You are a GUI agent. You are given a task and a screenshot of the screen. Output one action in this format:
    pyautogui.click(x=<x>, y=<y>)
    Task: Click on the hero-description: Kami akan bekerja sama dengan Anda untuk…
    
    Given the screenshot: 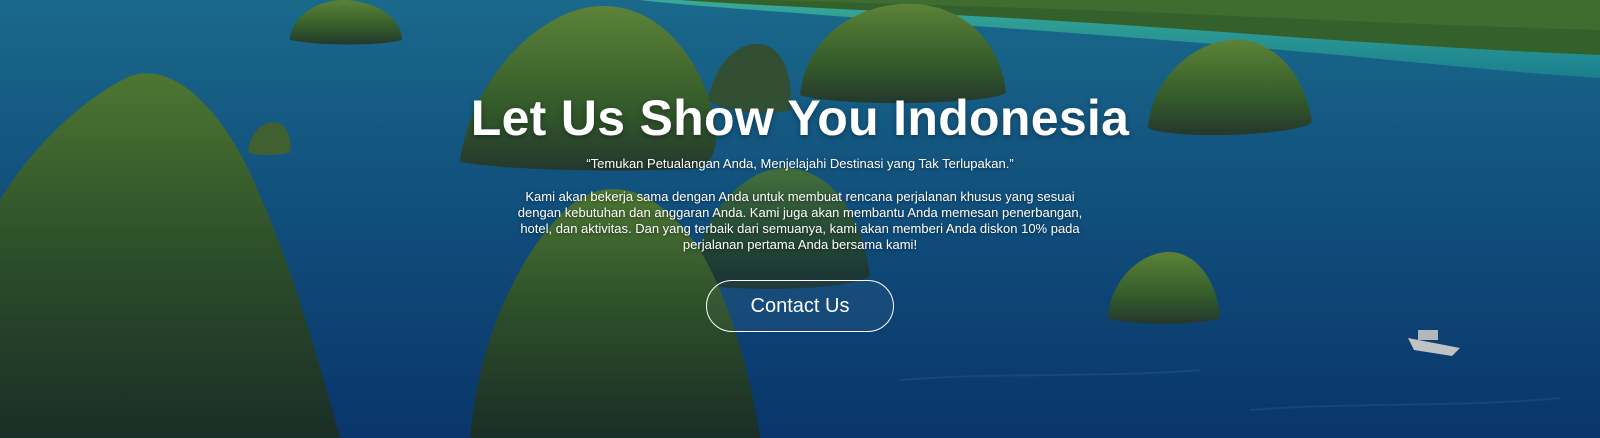 What is the action you would take?
    pyautogui.click(x=800, y=220)
    